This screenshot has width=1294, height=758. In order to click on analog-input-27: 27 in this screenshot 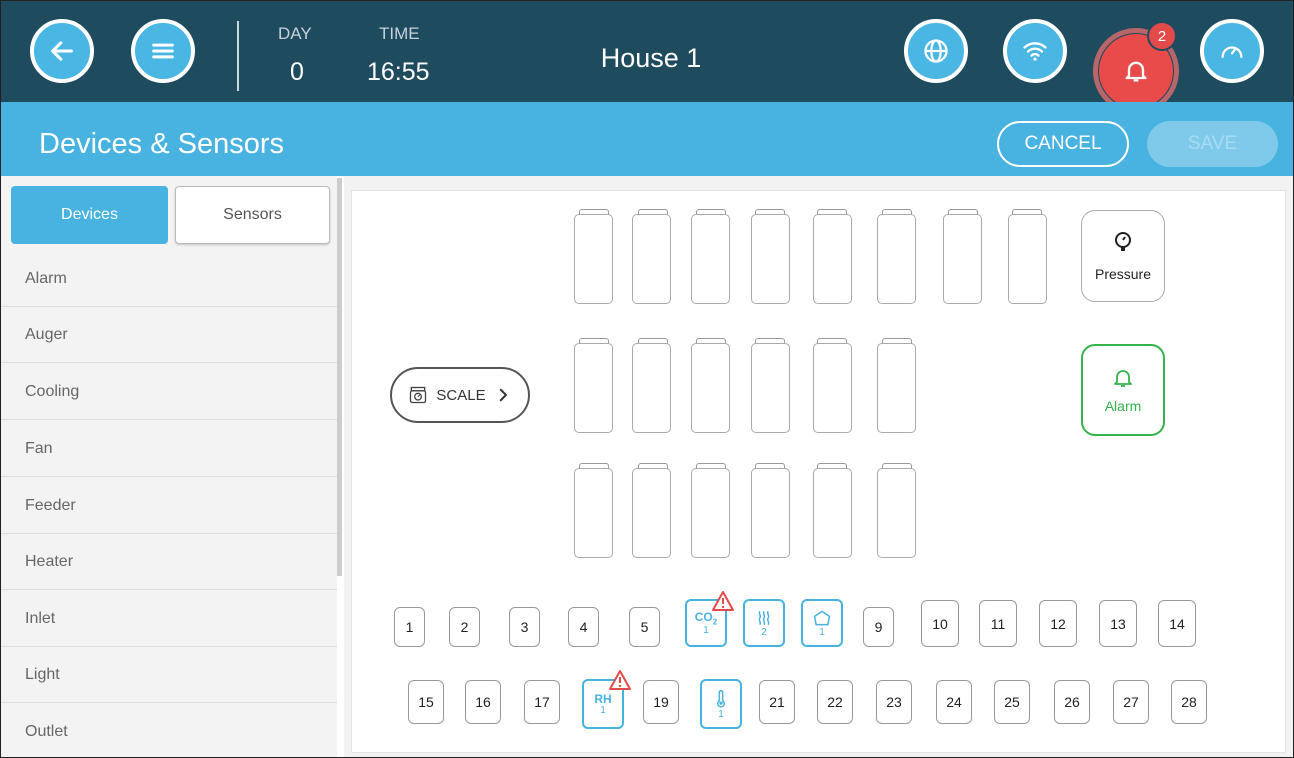, I will do `click(1131, 702)`.